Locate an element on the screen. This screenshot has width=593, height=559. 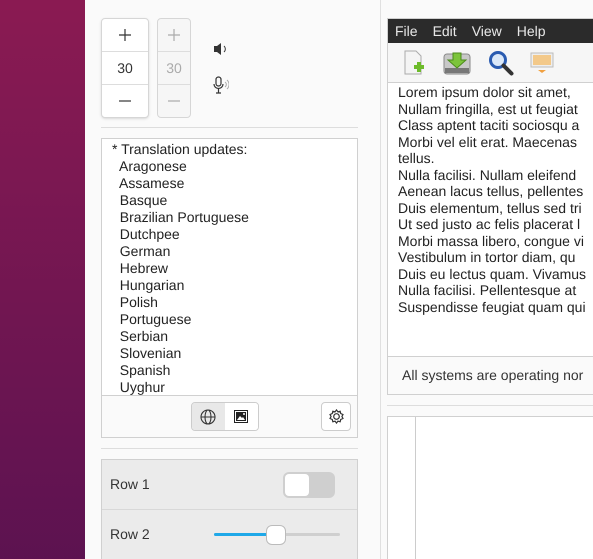
text-line: * Translation updates: is located at coordinates (180, 149).